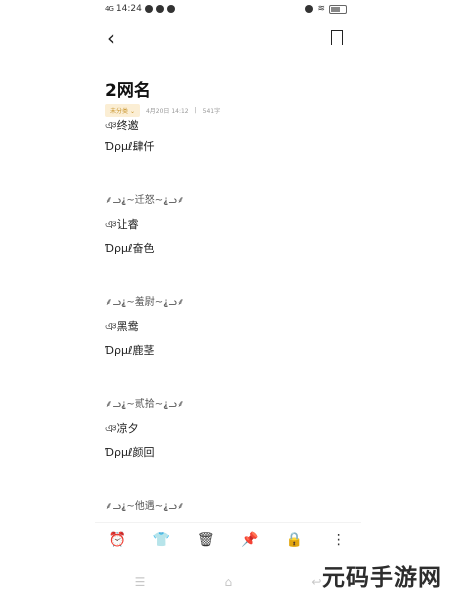  What do you see at coordinates (228, 539) in the screenshot?
I see `bottom-toolbar: ⏰ 👕 🗑 📌 🔒 ⋮` at bounding box center [228, 539].